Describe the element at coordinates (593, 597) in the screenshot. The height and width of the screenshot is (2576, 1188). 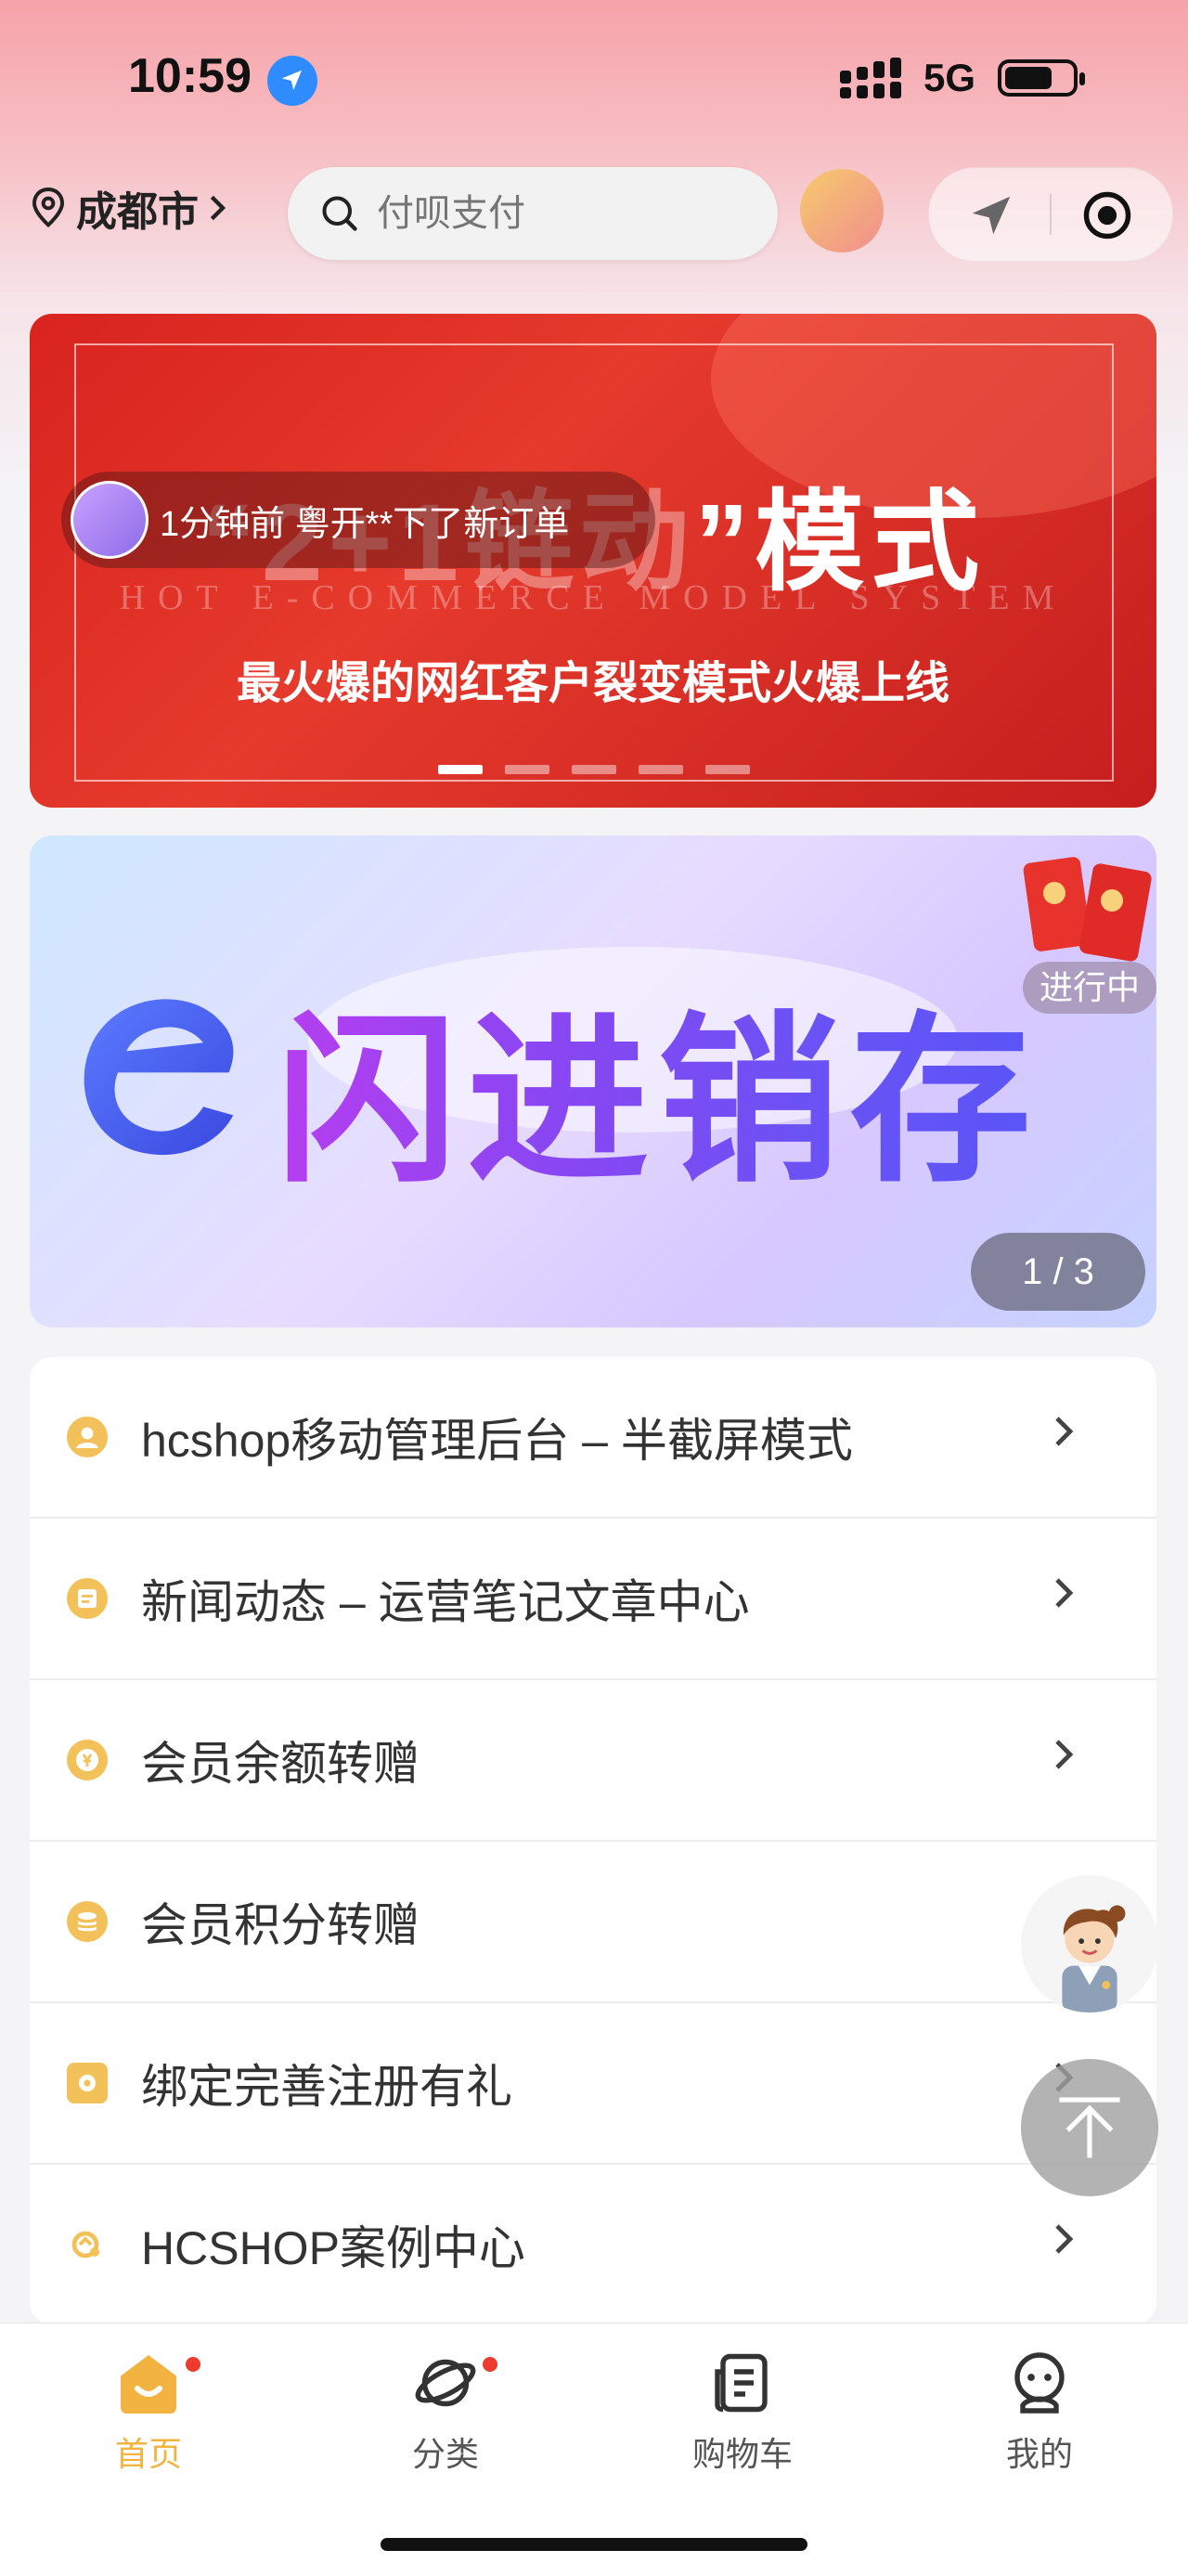
I see `banner-english-subtitle: HOT E-COMMERCE MODEL SYSTEM` at that location.